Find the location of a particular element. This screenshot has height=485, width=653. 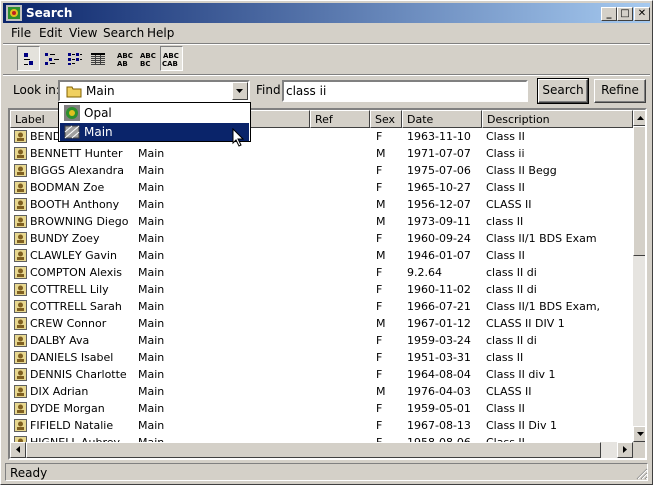

vertical-scrollbar is located at coordinates (639, 276).